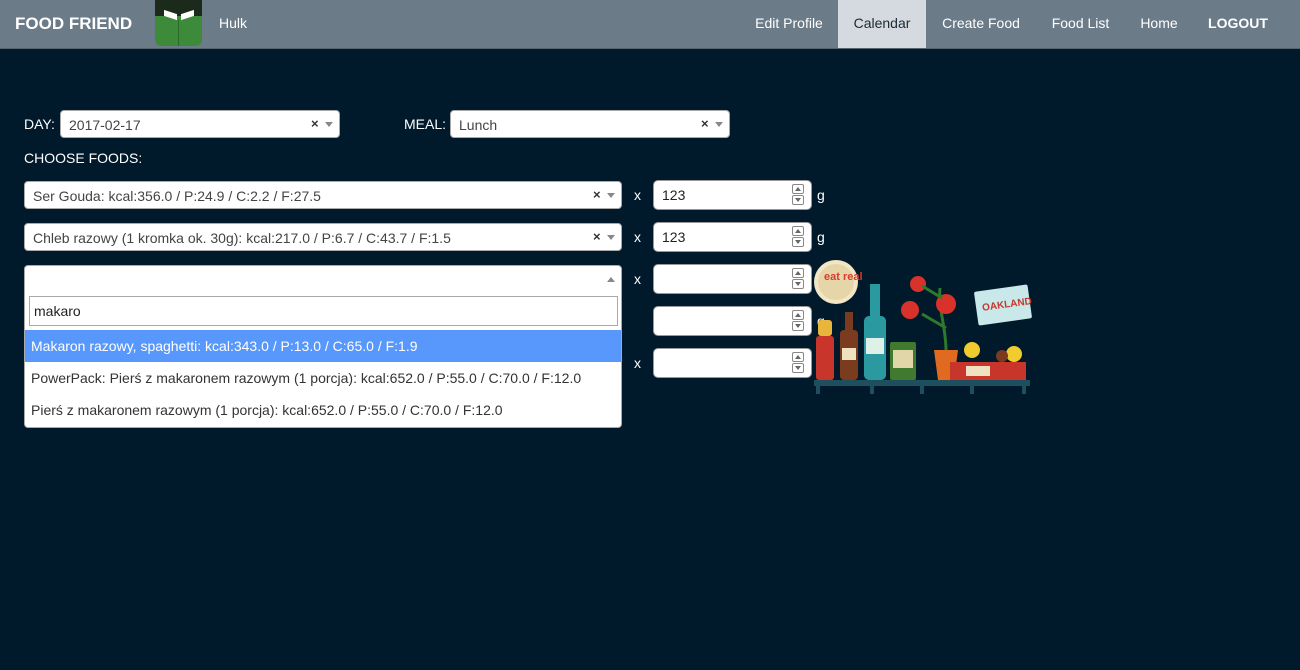  Describe the element at coordinates (1159, 24) in the screenshot. I see `nav-home: Home` at that location.